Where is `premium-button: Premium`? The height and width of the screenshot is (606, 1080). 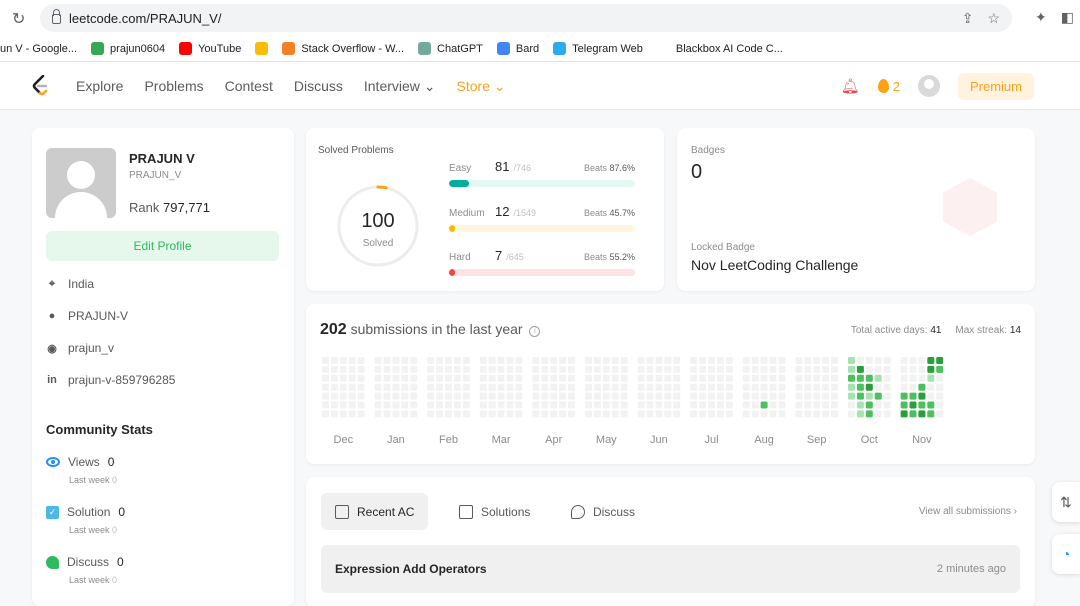
premium-button: Premium is located at coordinates (995, 86).